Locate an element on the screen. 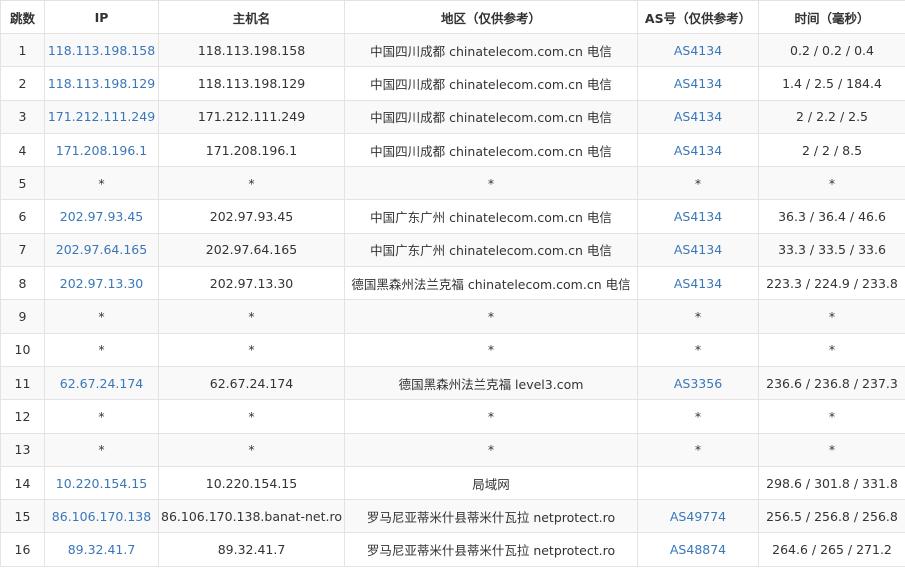 This screenshot has width=905, height=572. time-cell: 223.3 / 224.9 / 233.8 is located at coordinates (831, 283).